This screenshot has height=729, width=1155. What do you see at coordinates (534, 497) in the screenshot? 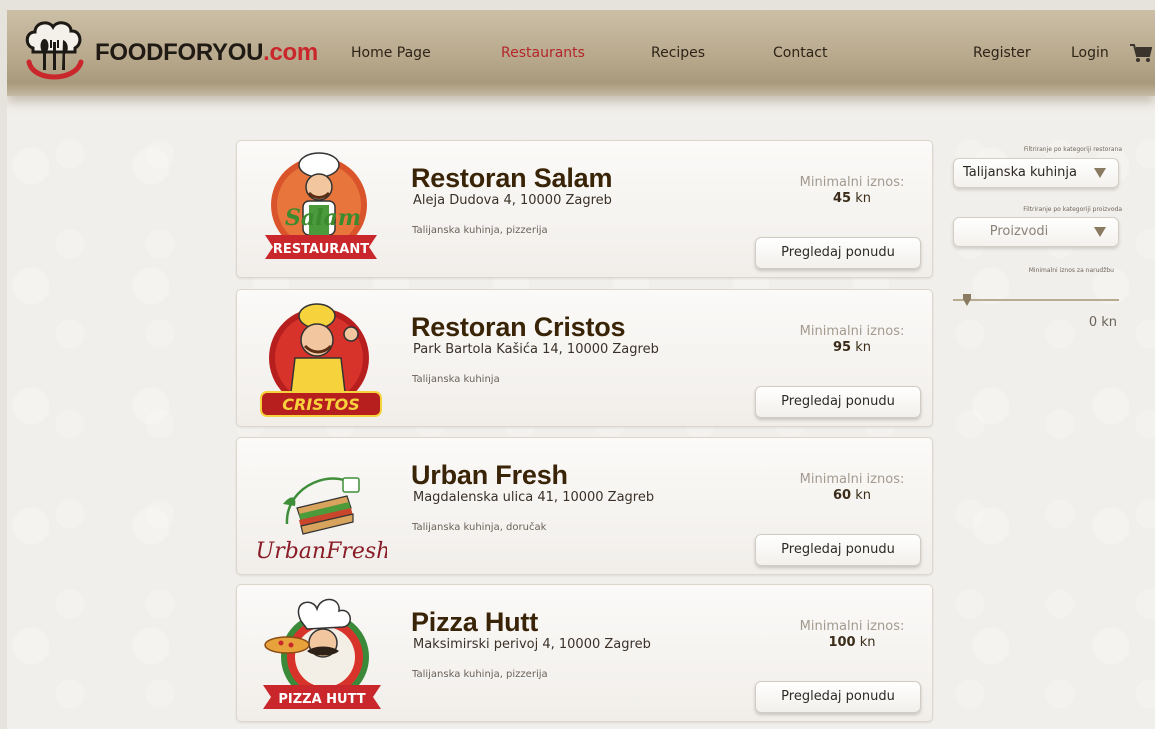
I see `restaurant-address: Magdalenska ulica 41, 10000 Zagreb` at bounding box center [534, 497].